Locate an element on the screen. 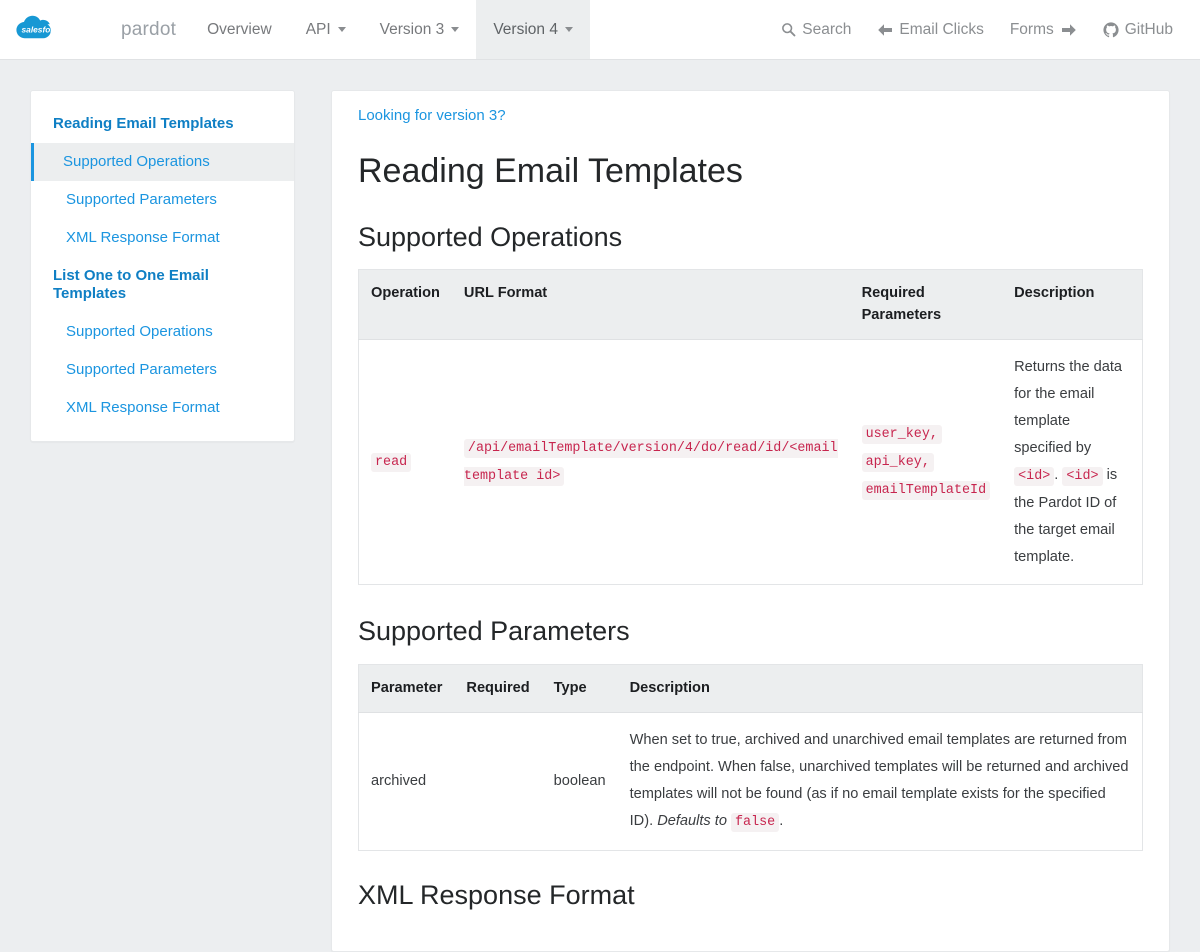  nav-item-label: GitHub is located at coordinates (1148, 29).